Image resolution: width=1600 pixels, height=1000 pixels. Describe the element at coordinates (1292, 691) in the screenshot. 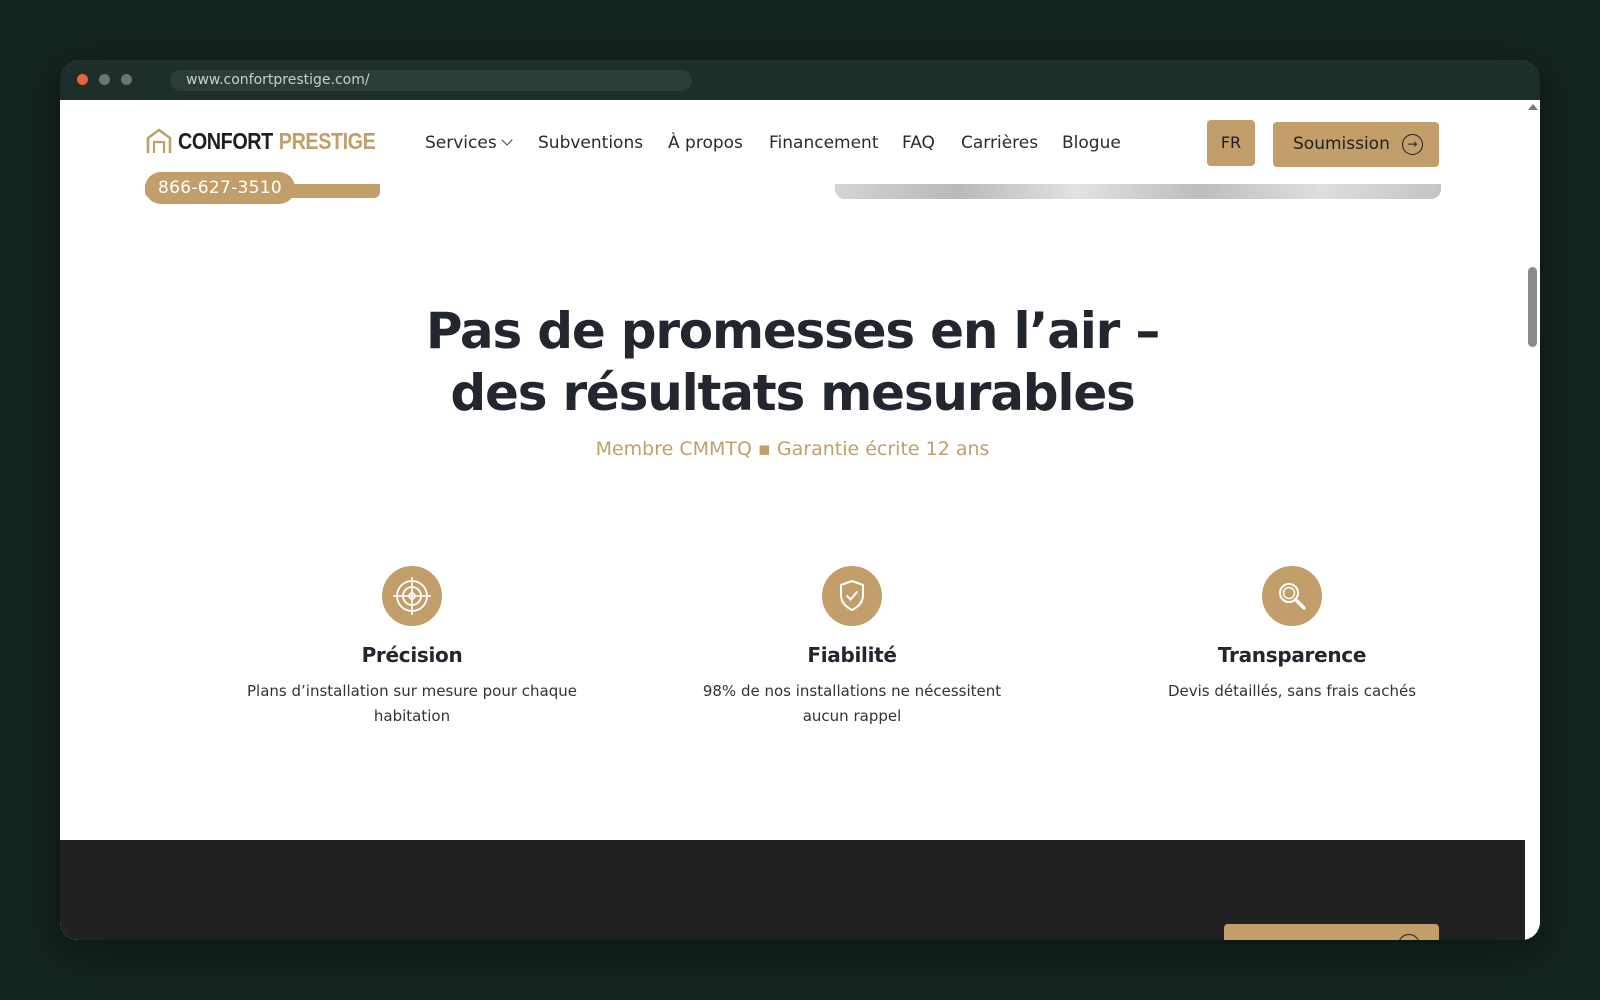

I see `feature-description: Devis détaillés, sans frais cachés` at that location.